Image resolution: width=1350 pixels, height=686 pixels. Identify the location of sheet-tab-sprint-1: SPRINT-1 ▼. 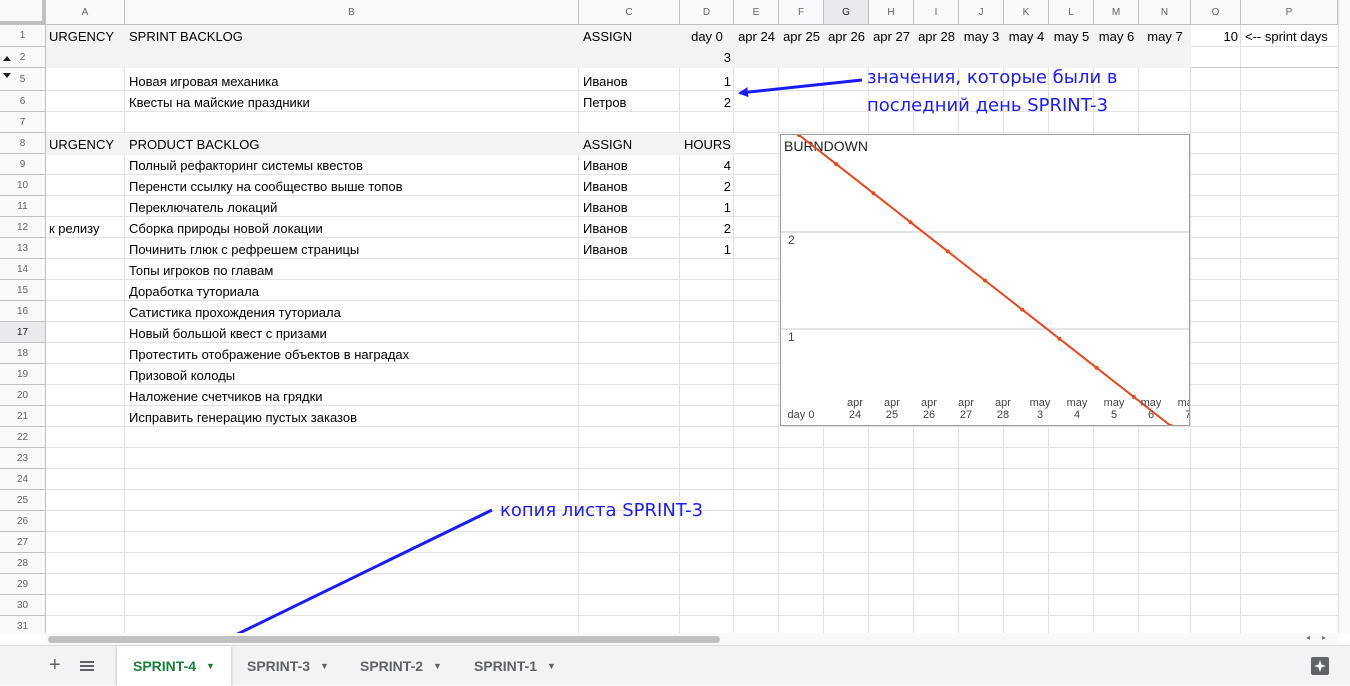
(513, 666).